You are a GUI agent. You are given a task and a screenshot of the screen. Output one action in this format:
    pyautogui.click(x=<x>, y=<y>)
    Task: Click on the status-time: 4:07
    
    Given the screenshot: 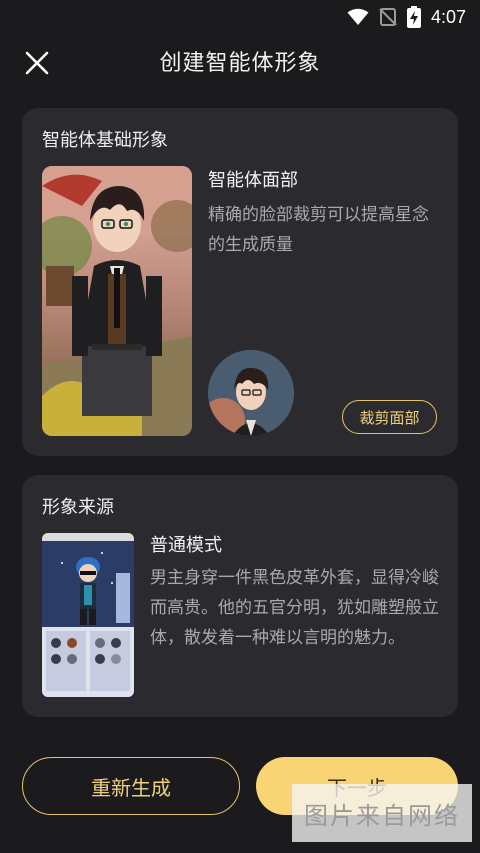 What is the action you would take?
    pyautogui.click(x=448, y=16)
    